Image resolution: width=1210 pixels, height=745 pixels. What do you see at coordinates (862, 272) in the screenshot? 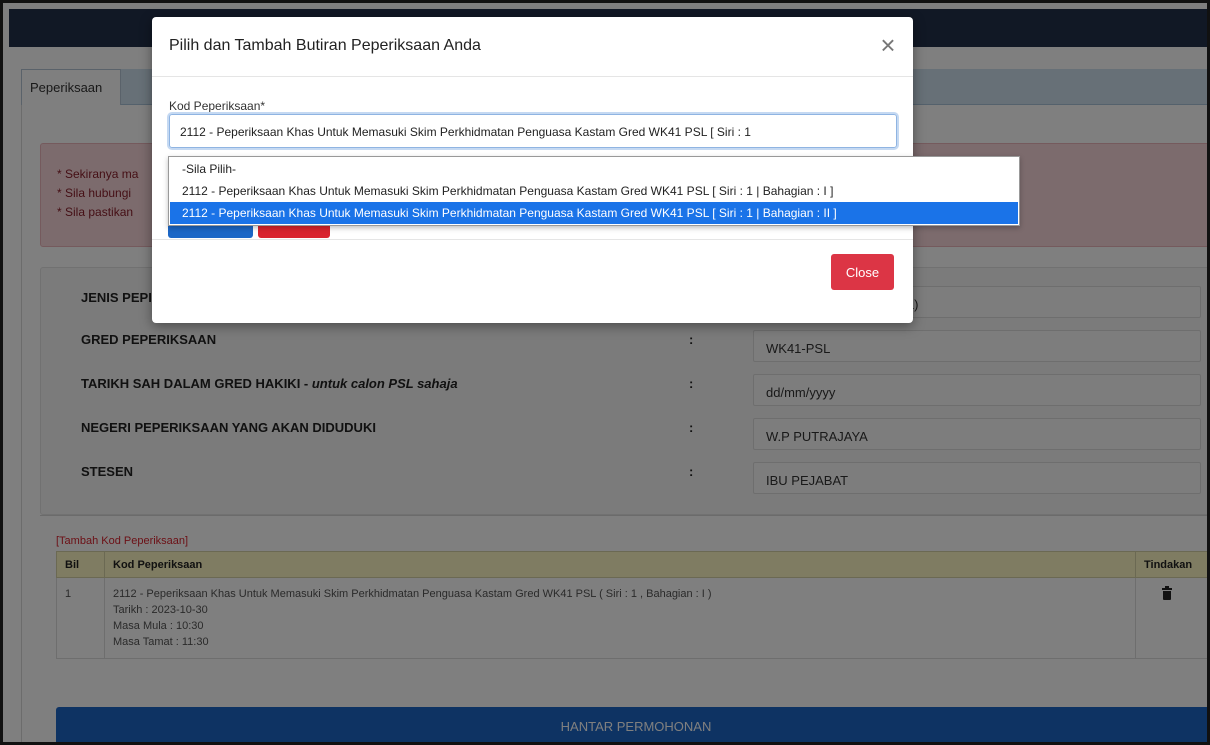
I see `close-button: Close` at bounding box center [862, 272].